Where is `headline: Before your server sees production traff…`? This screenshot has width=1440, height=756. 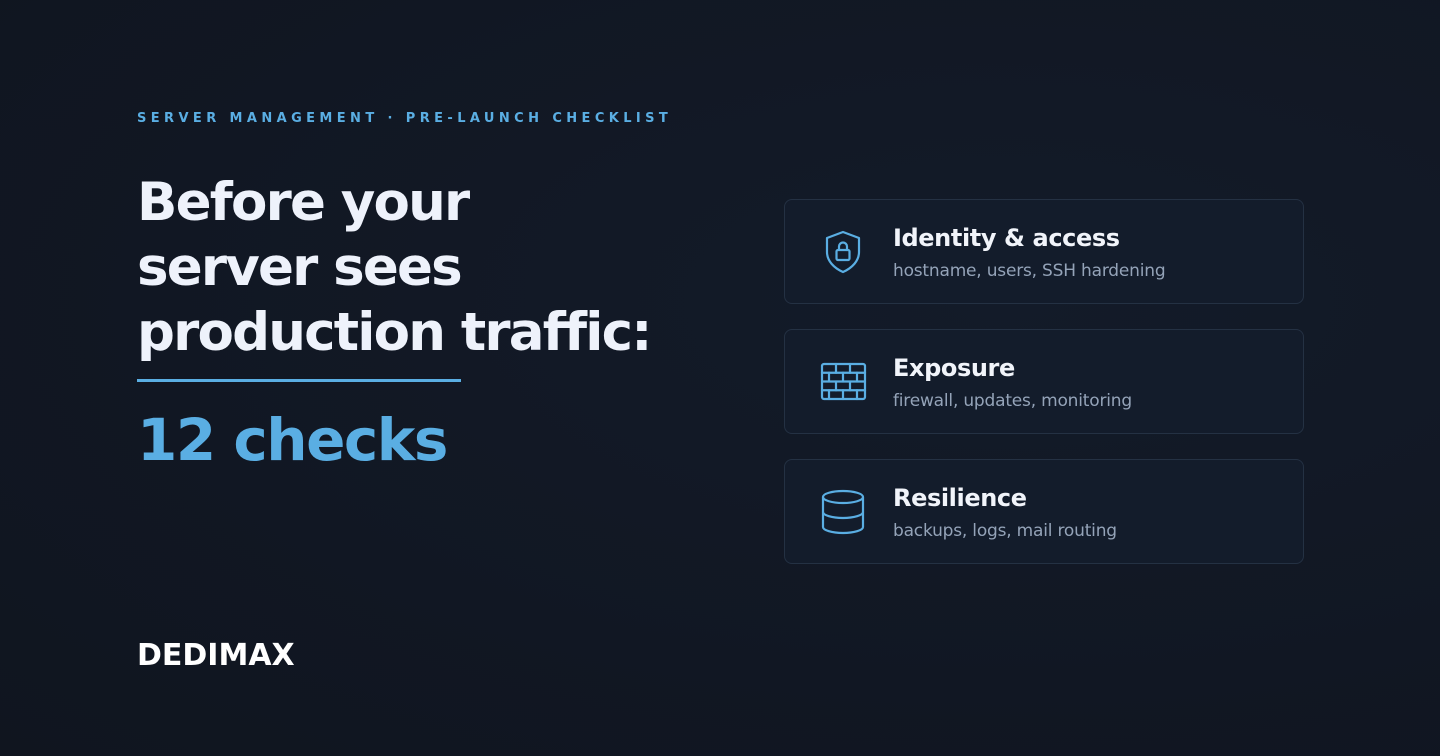 headline: Before your server sees production traff… is located at coordinates (394, 267).